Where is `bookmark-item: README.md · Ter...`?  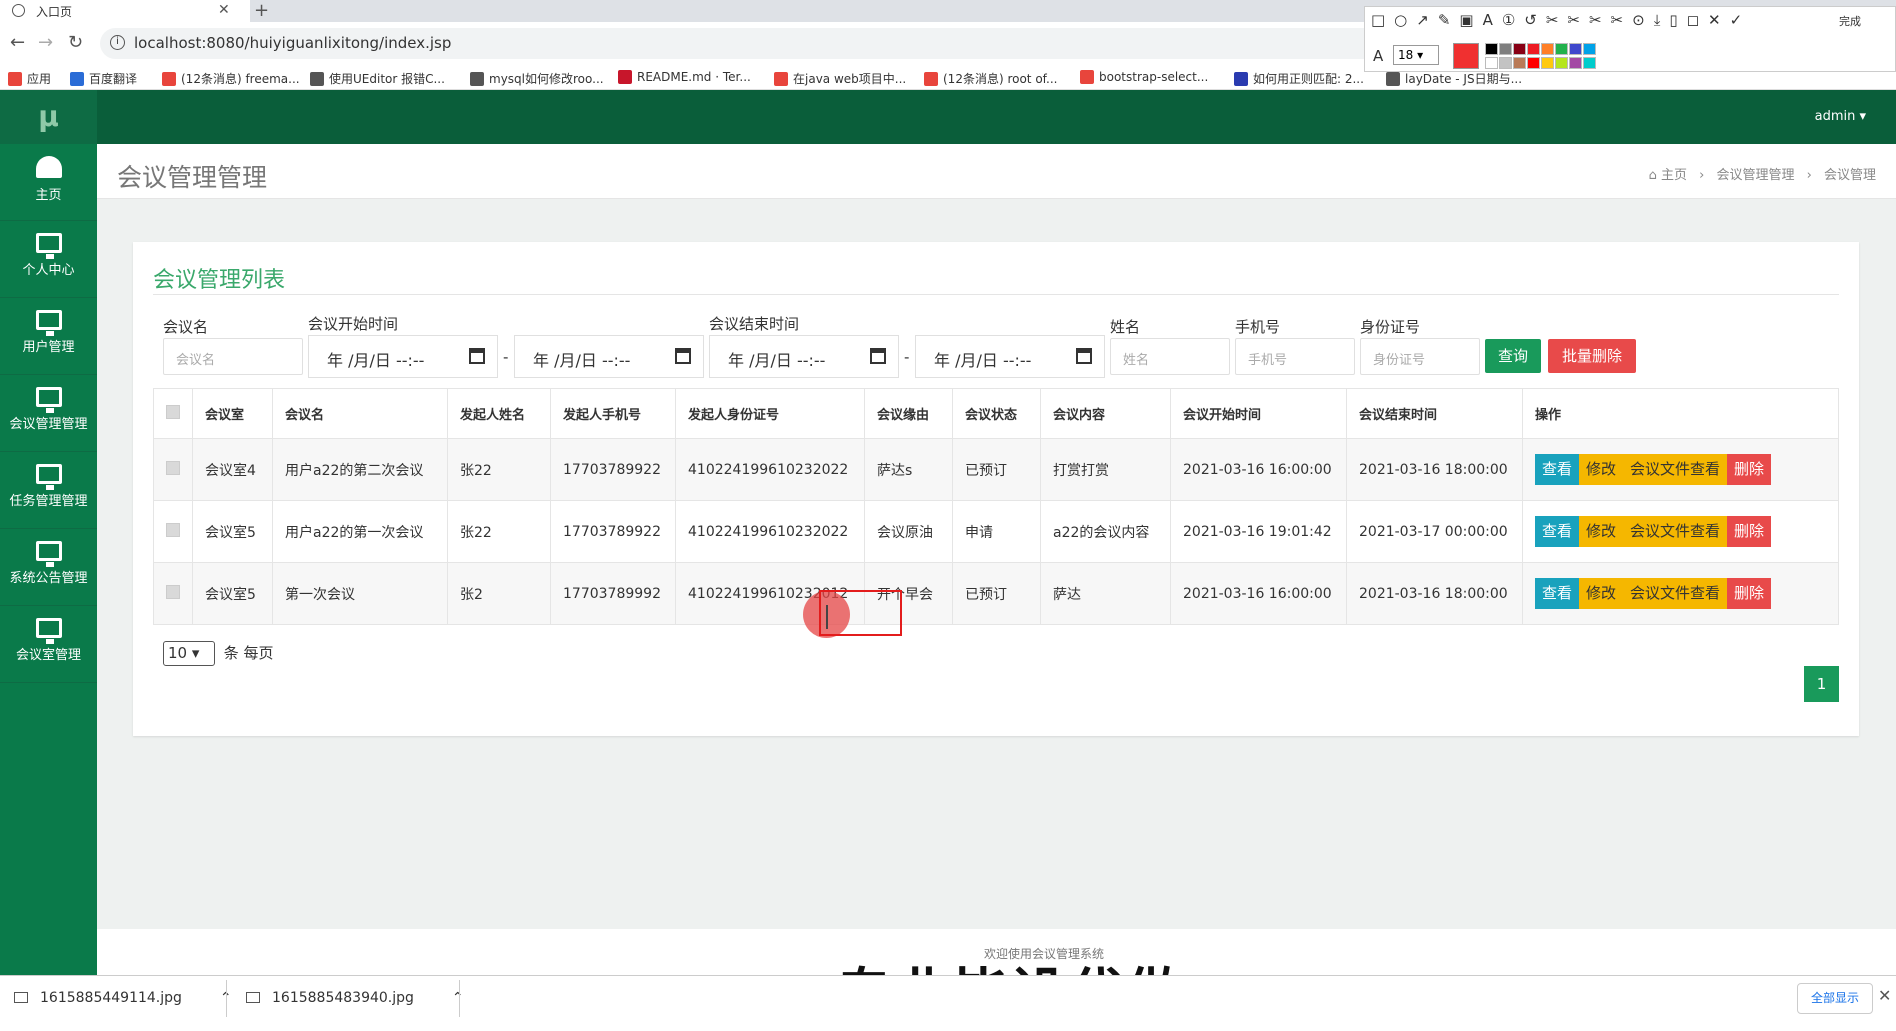
bookmark-item: README.md · Ter... is located at coordinates (684, 77).